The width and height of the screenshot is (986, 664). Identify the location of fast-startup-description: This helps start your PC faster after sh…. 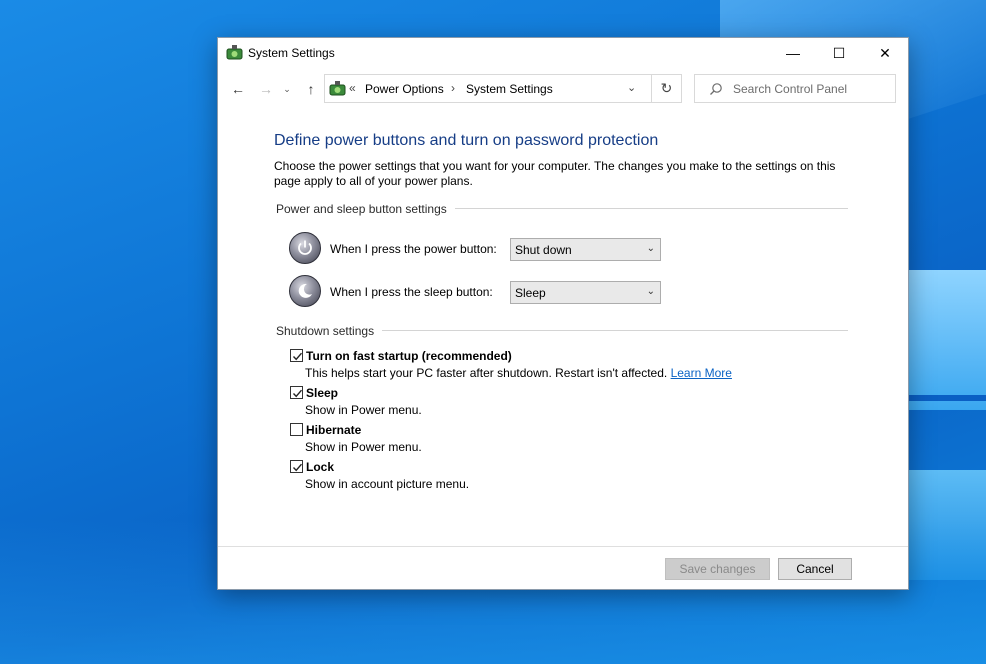
(518, 373).